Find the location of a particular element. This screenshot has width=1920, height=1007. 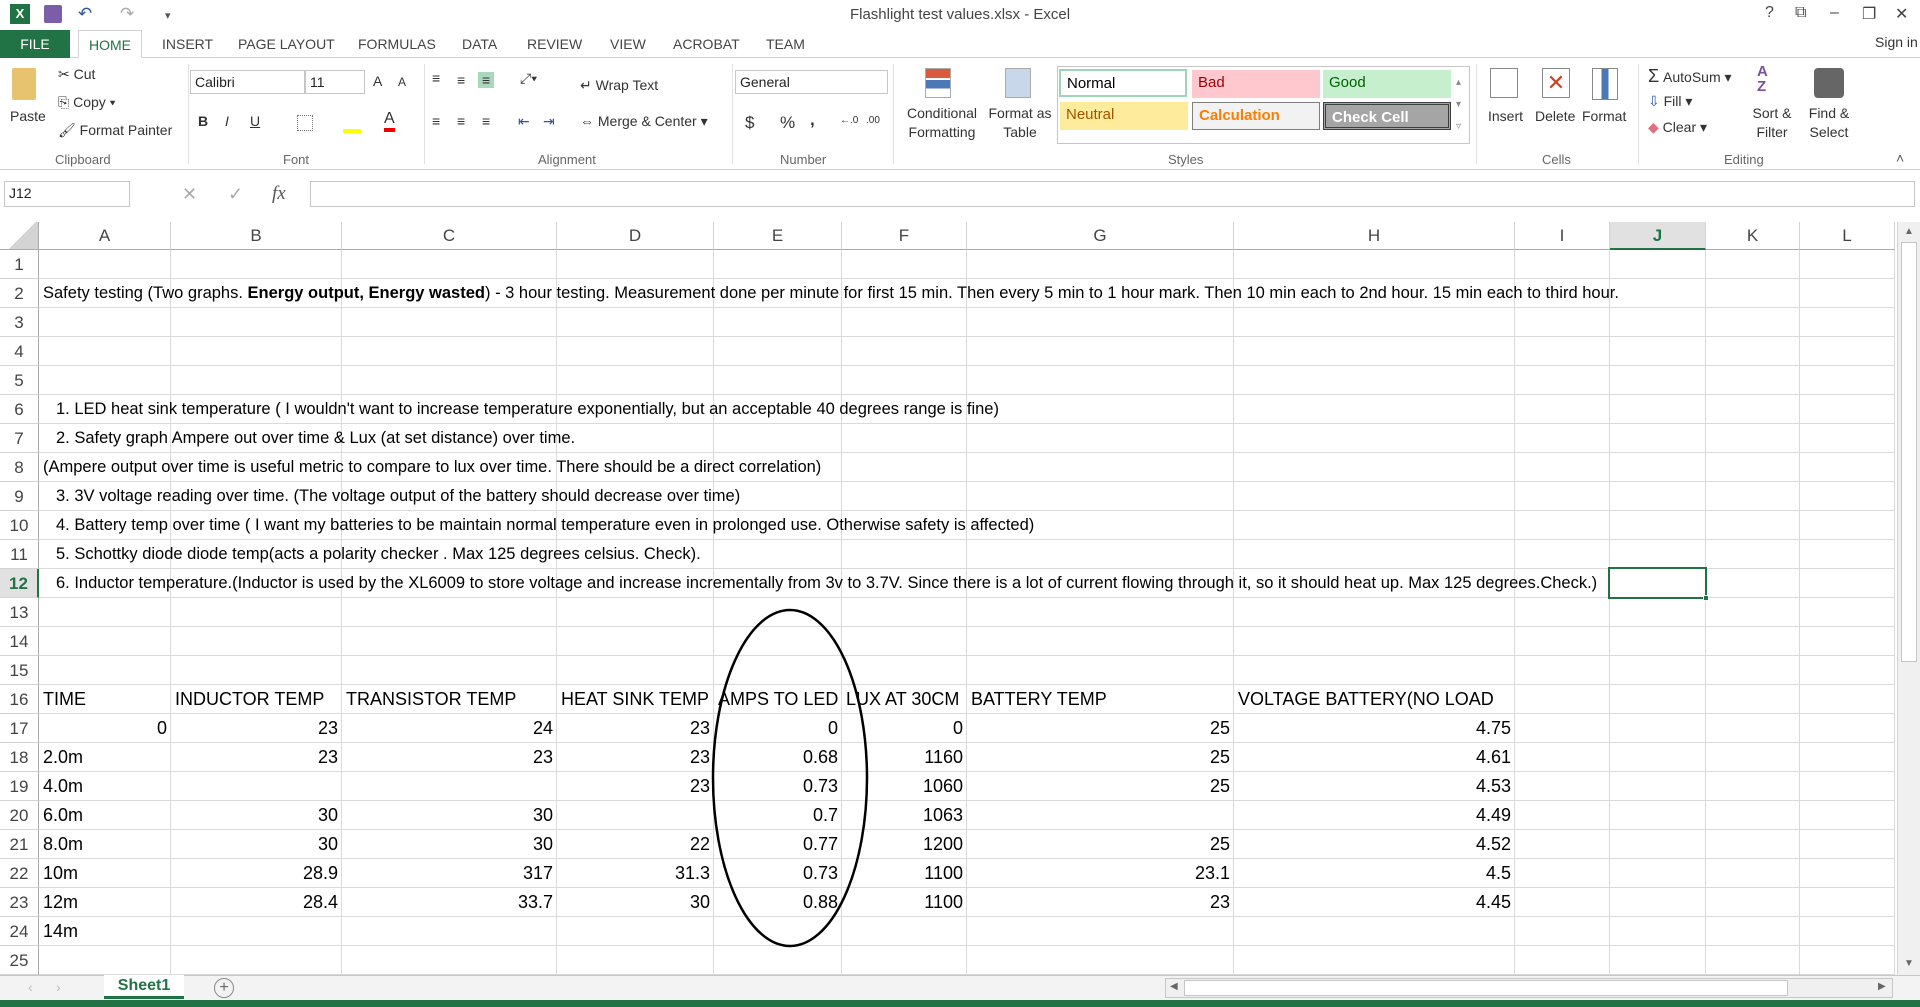

horizontal-scroll-thumb is located at coordinates (1486, 988).